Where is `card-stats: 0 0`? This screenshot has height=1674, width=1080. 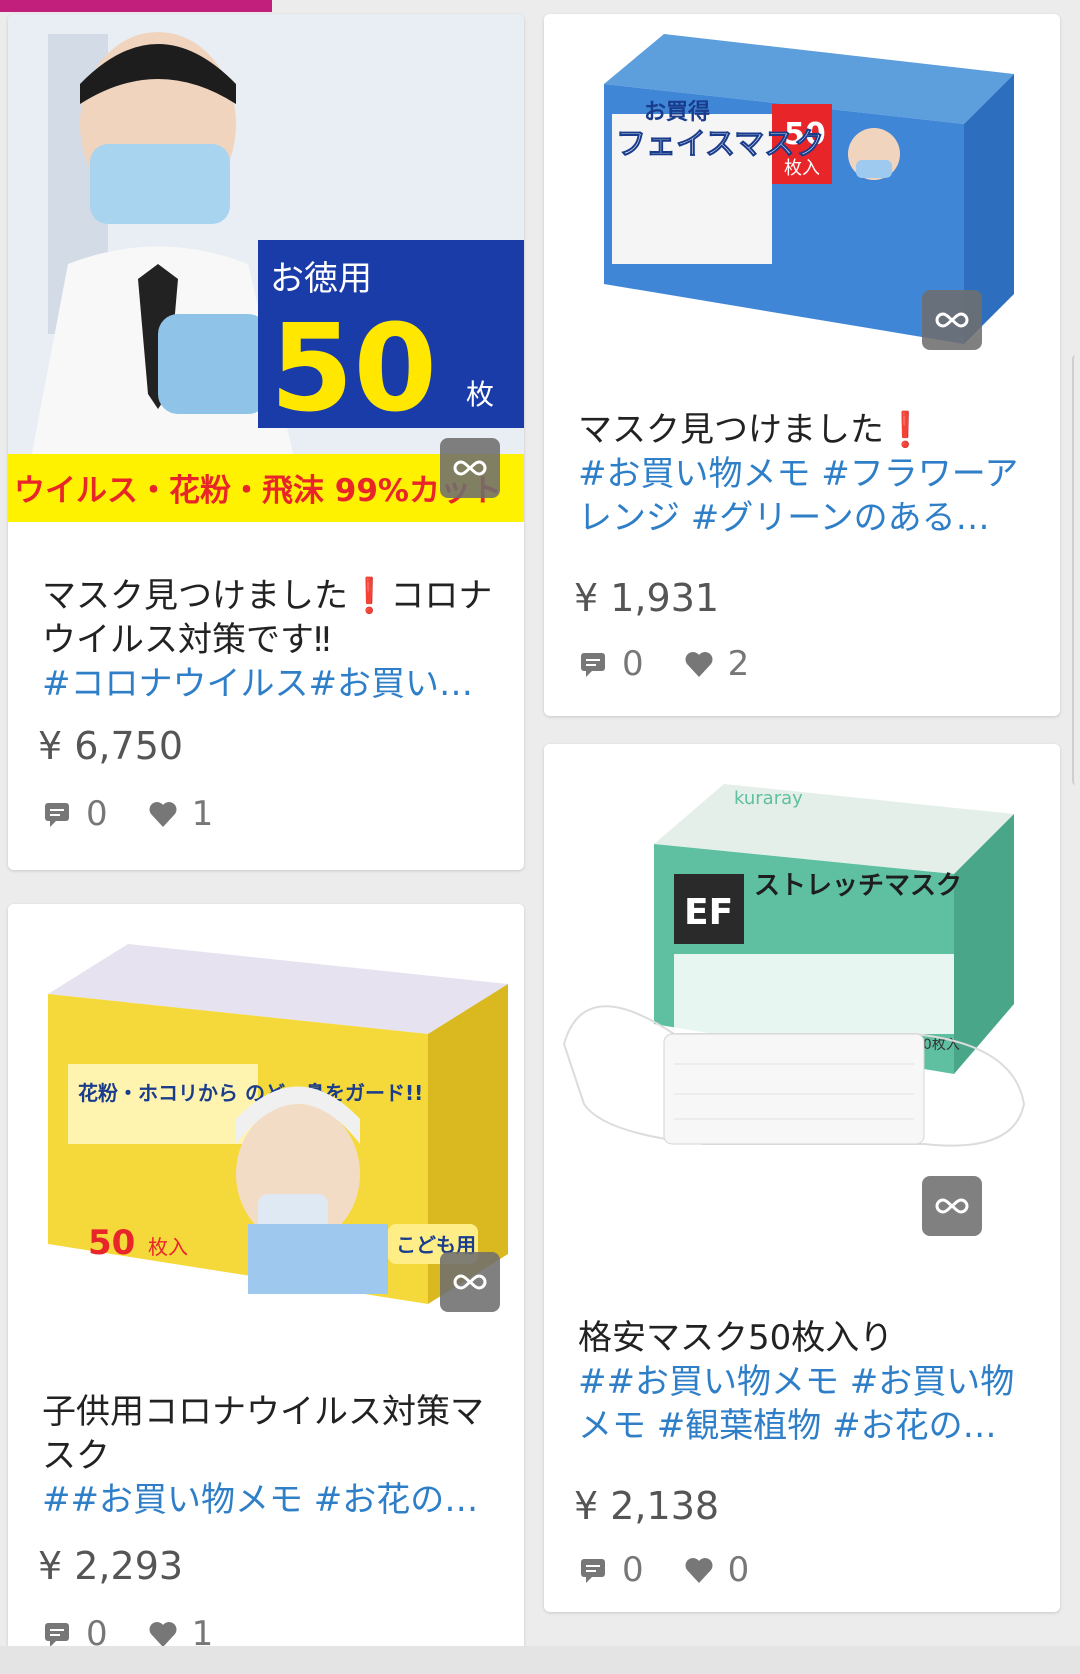
card-stats: 0 0 is located at coordinates (676, 1570).